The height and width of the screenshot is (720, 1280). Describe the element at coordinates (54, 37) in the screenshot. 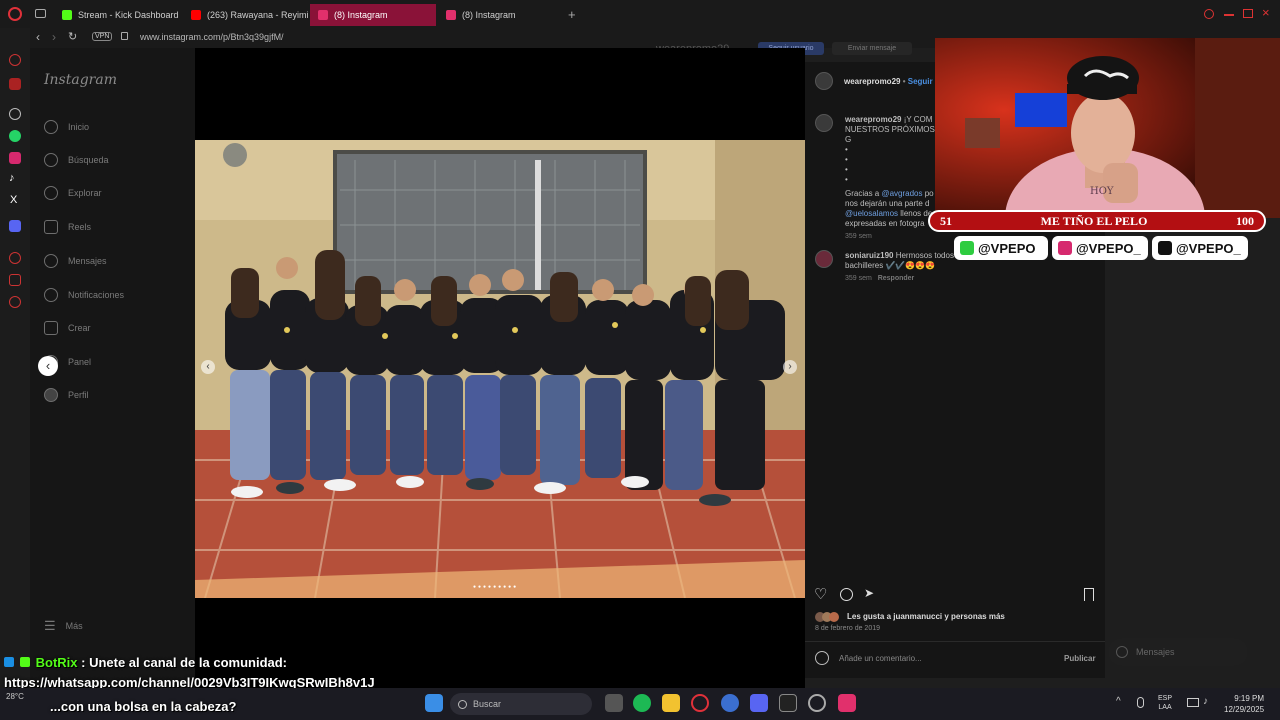

I see `forward-icon: ›` at that location.